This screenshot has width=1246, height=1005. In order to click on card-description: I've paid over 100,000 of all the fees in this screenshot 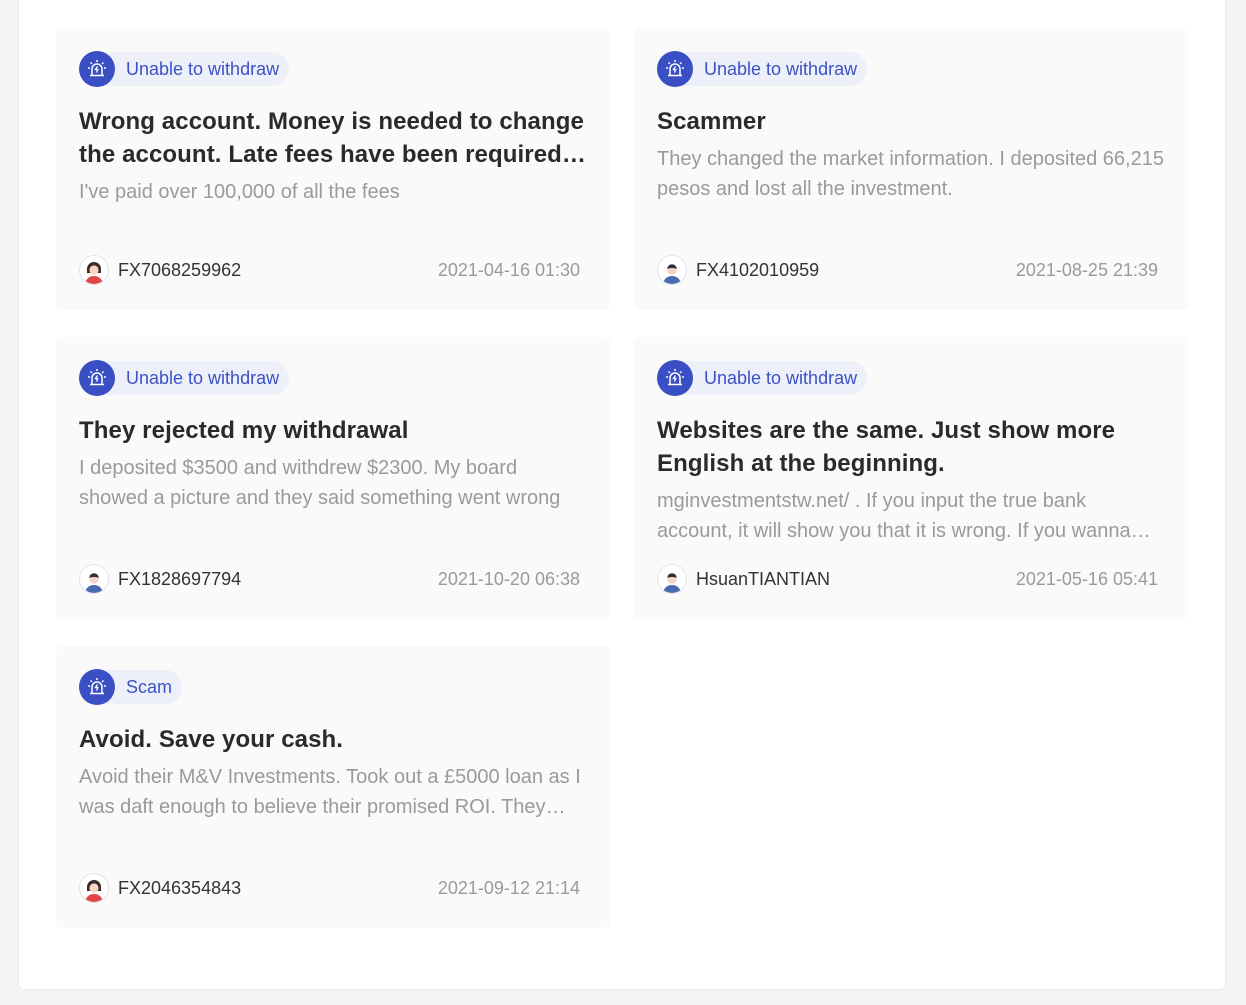, I will do `click(239, 192)`.